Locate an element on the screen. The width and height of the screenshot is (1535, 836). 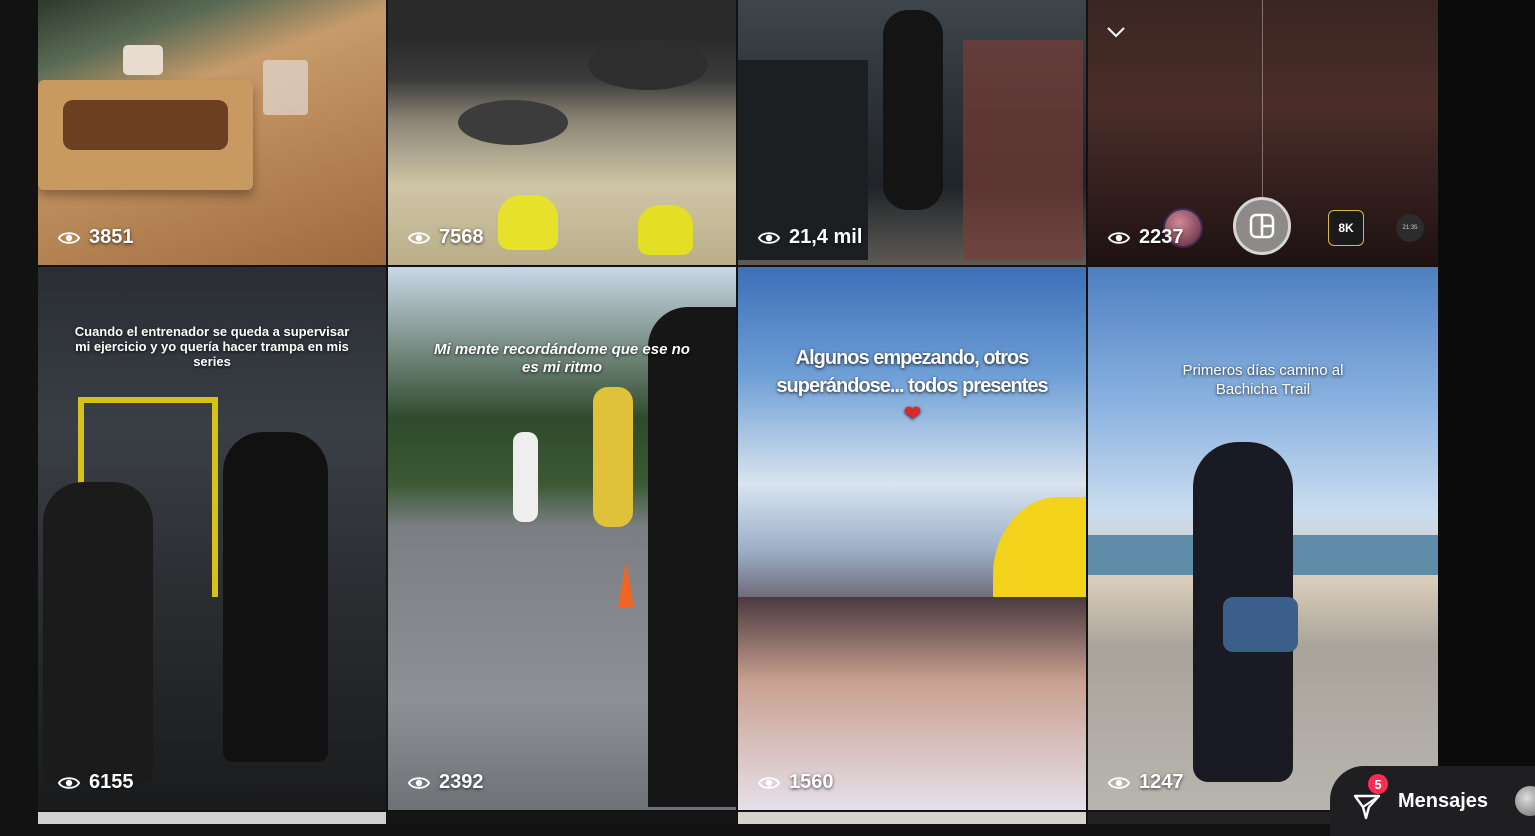
view-count: 21,4 mil is located at coordinates (810, 237).